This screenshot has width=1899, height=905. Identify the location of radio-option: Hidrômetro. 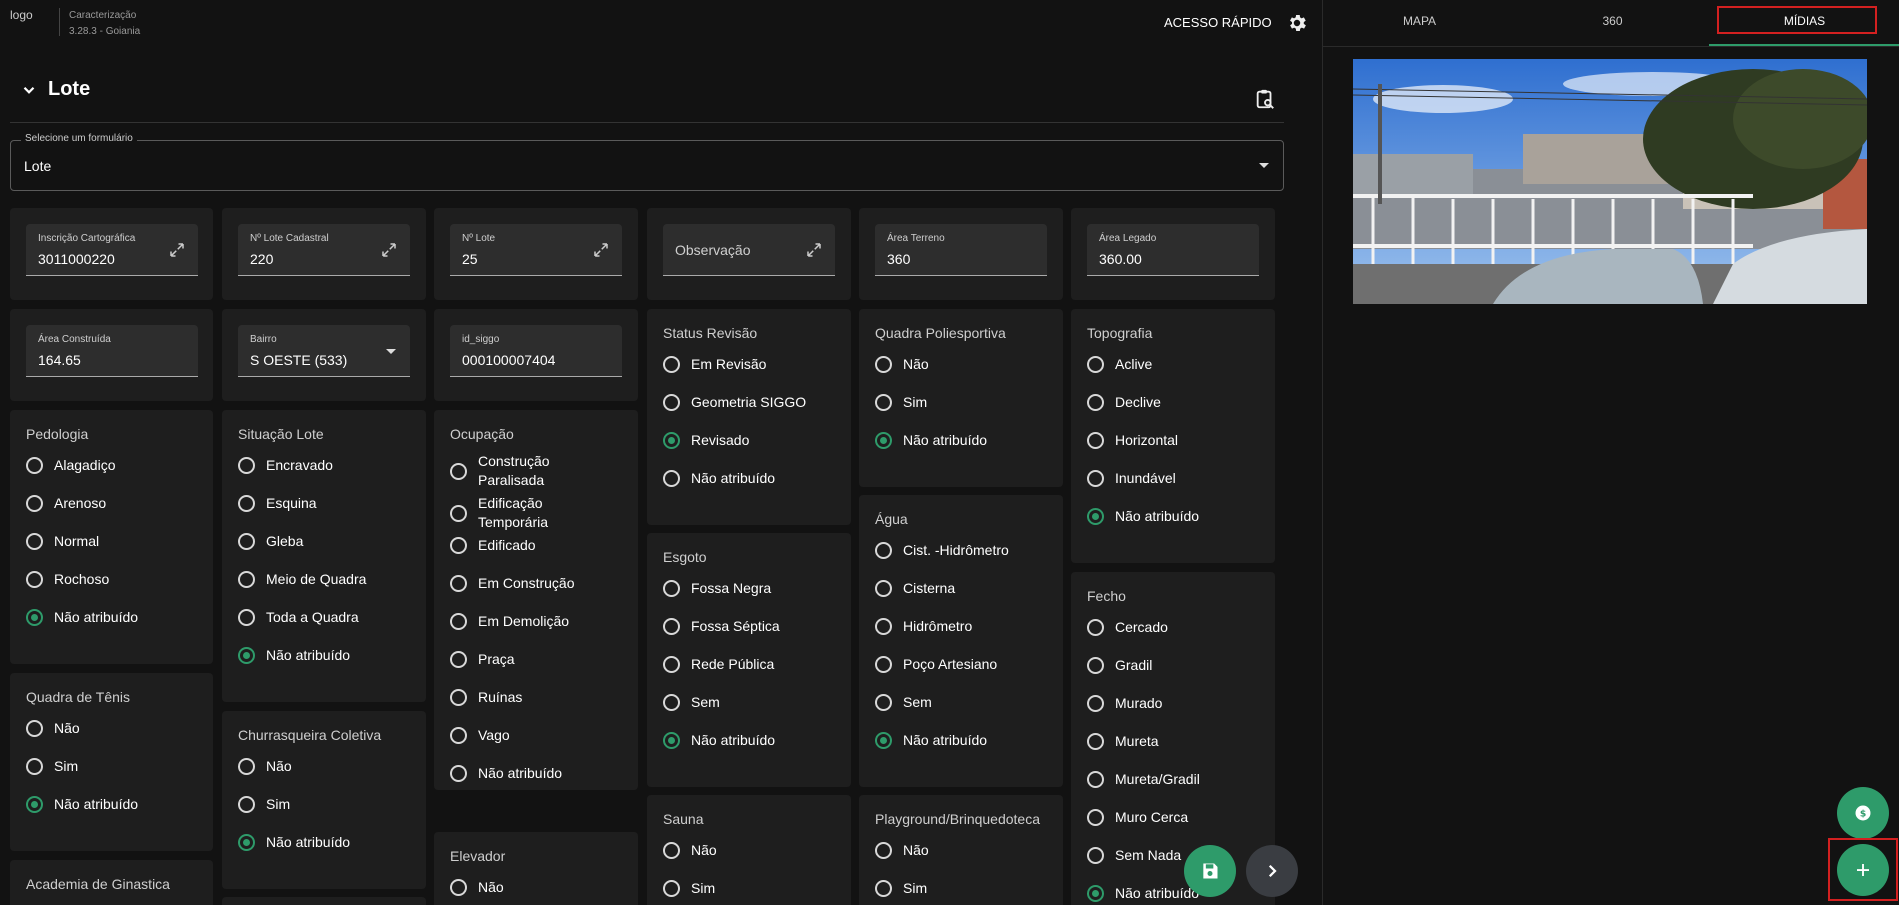
(923, 626).